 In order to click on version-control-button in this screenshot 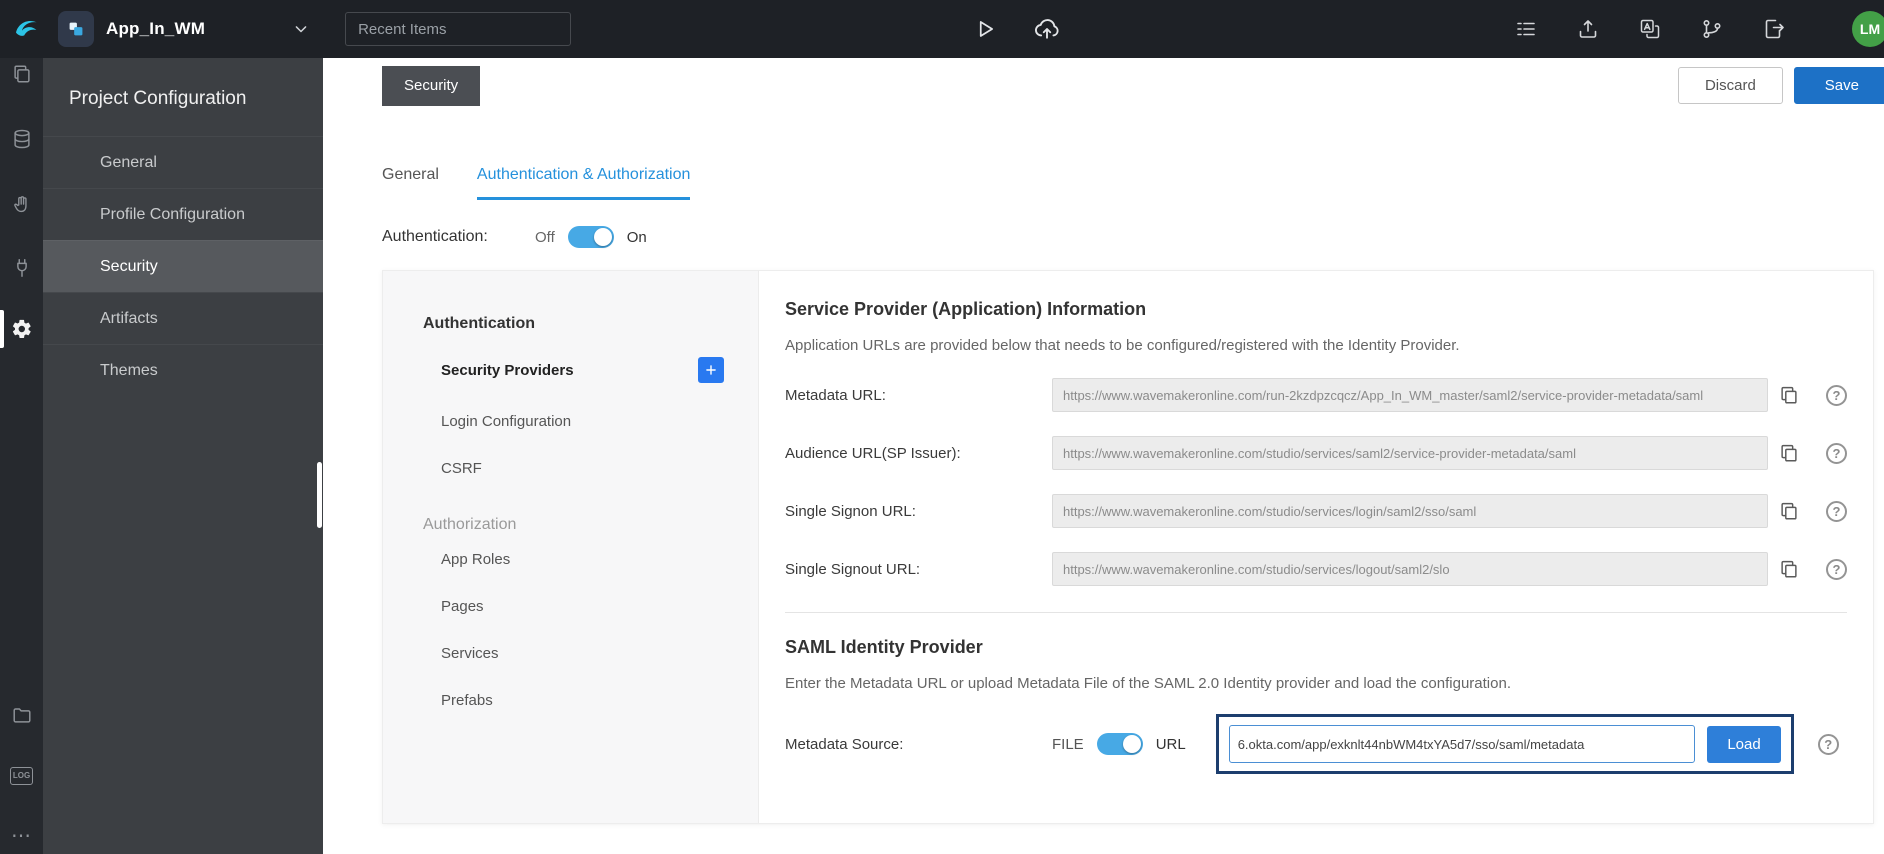, I will do `click(1712, 29)`.